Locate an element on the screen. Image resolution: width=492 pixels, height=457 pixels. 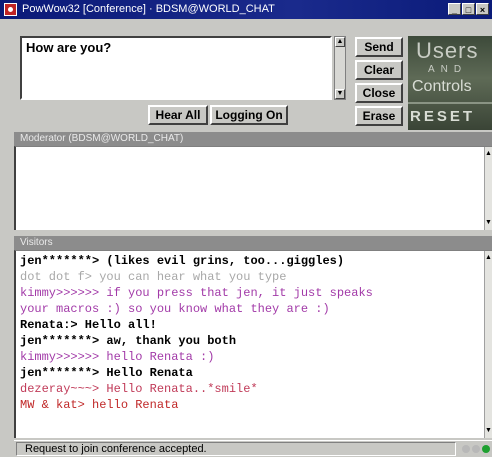
chat-message: jen*******> aw, thank you both is located at coordinates (128, 341).